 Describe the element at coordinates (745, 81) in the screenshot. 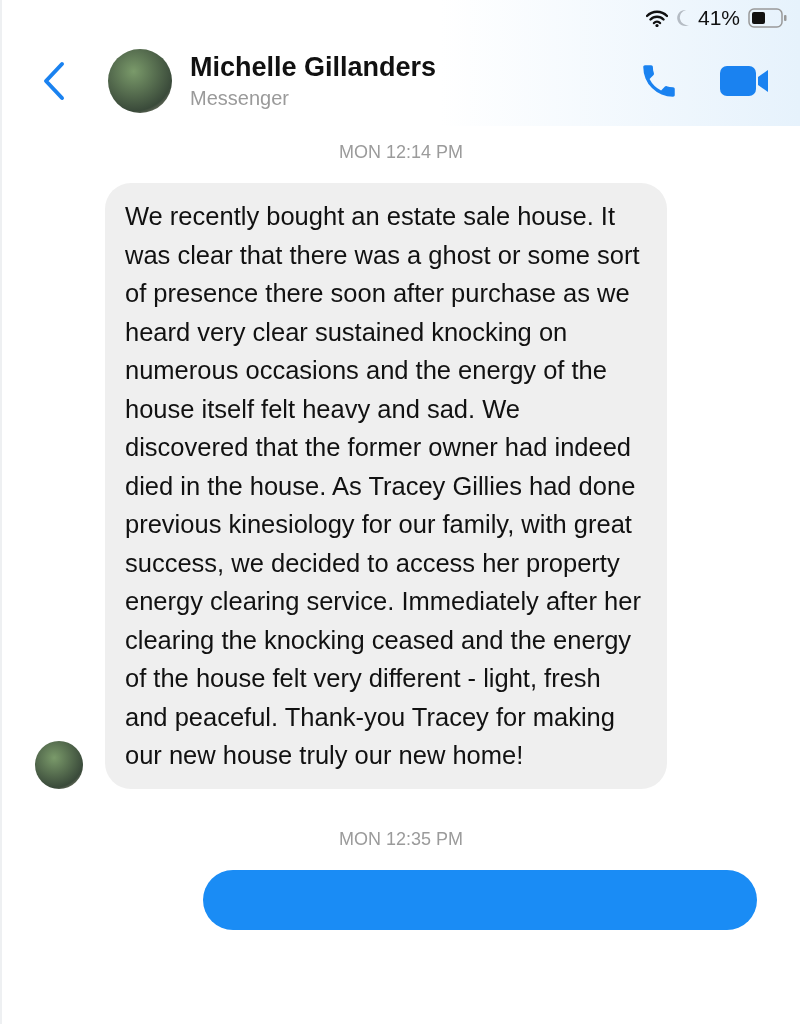

I see `video-camera-icon` at that location.